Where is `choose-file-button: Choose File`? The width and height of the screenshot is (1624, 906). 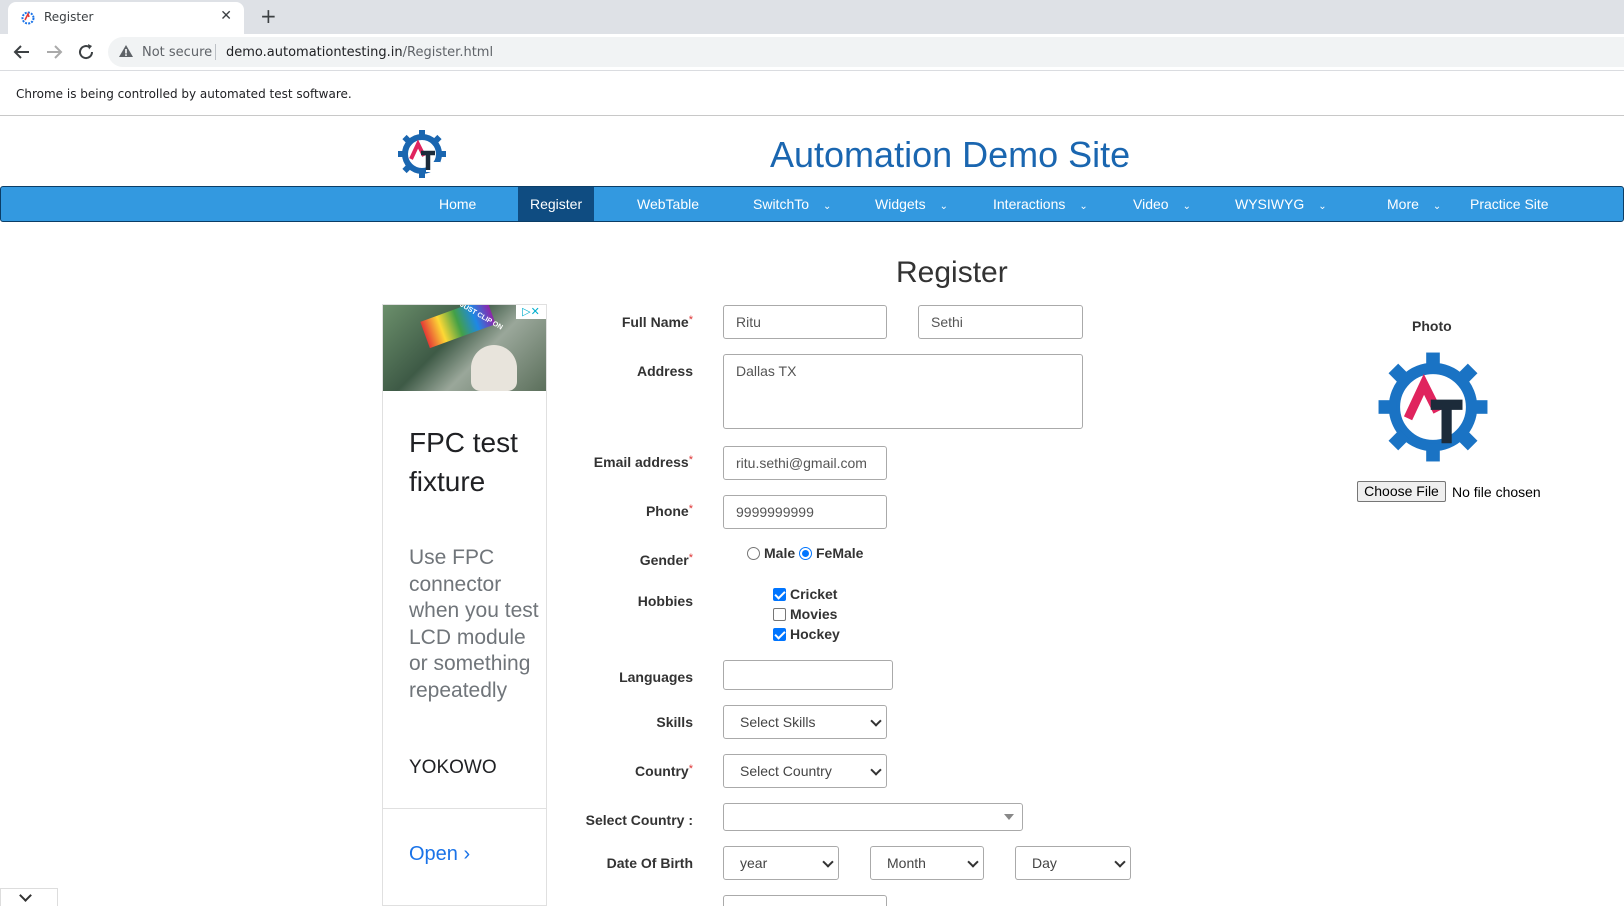 choose-file-button: Choose File is located at coordinates (1401, 491).